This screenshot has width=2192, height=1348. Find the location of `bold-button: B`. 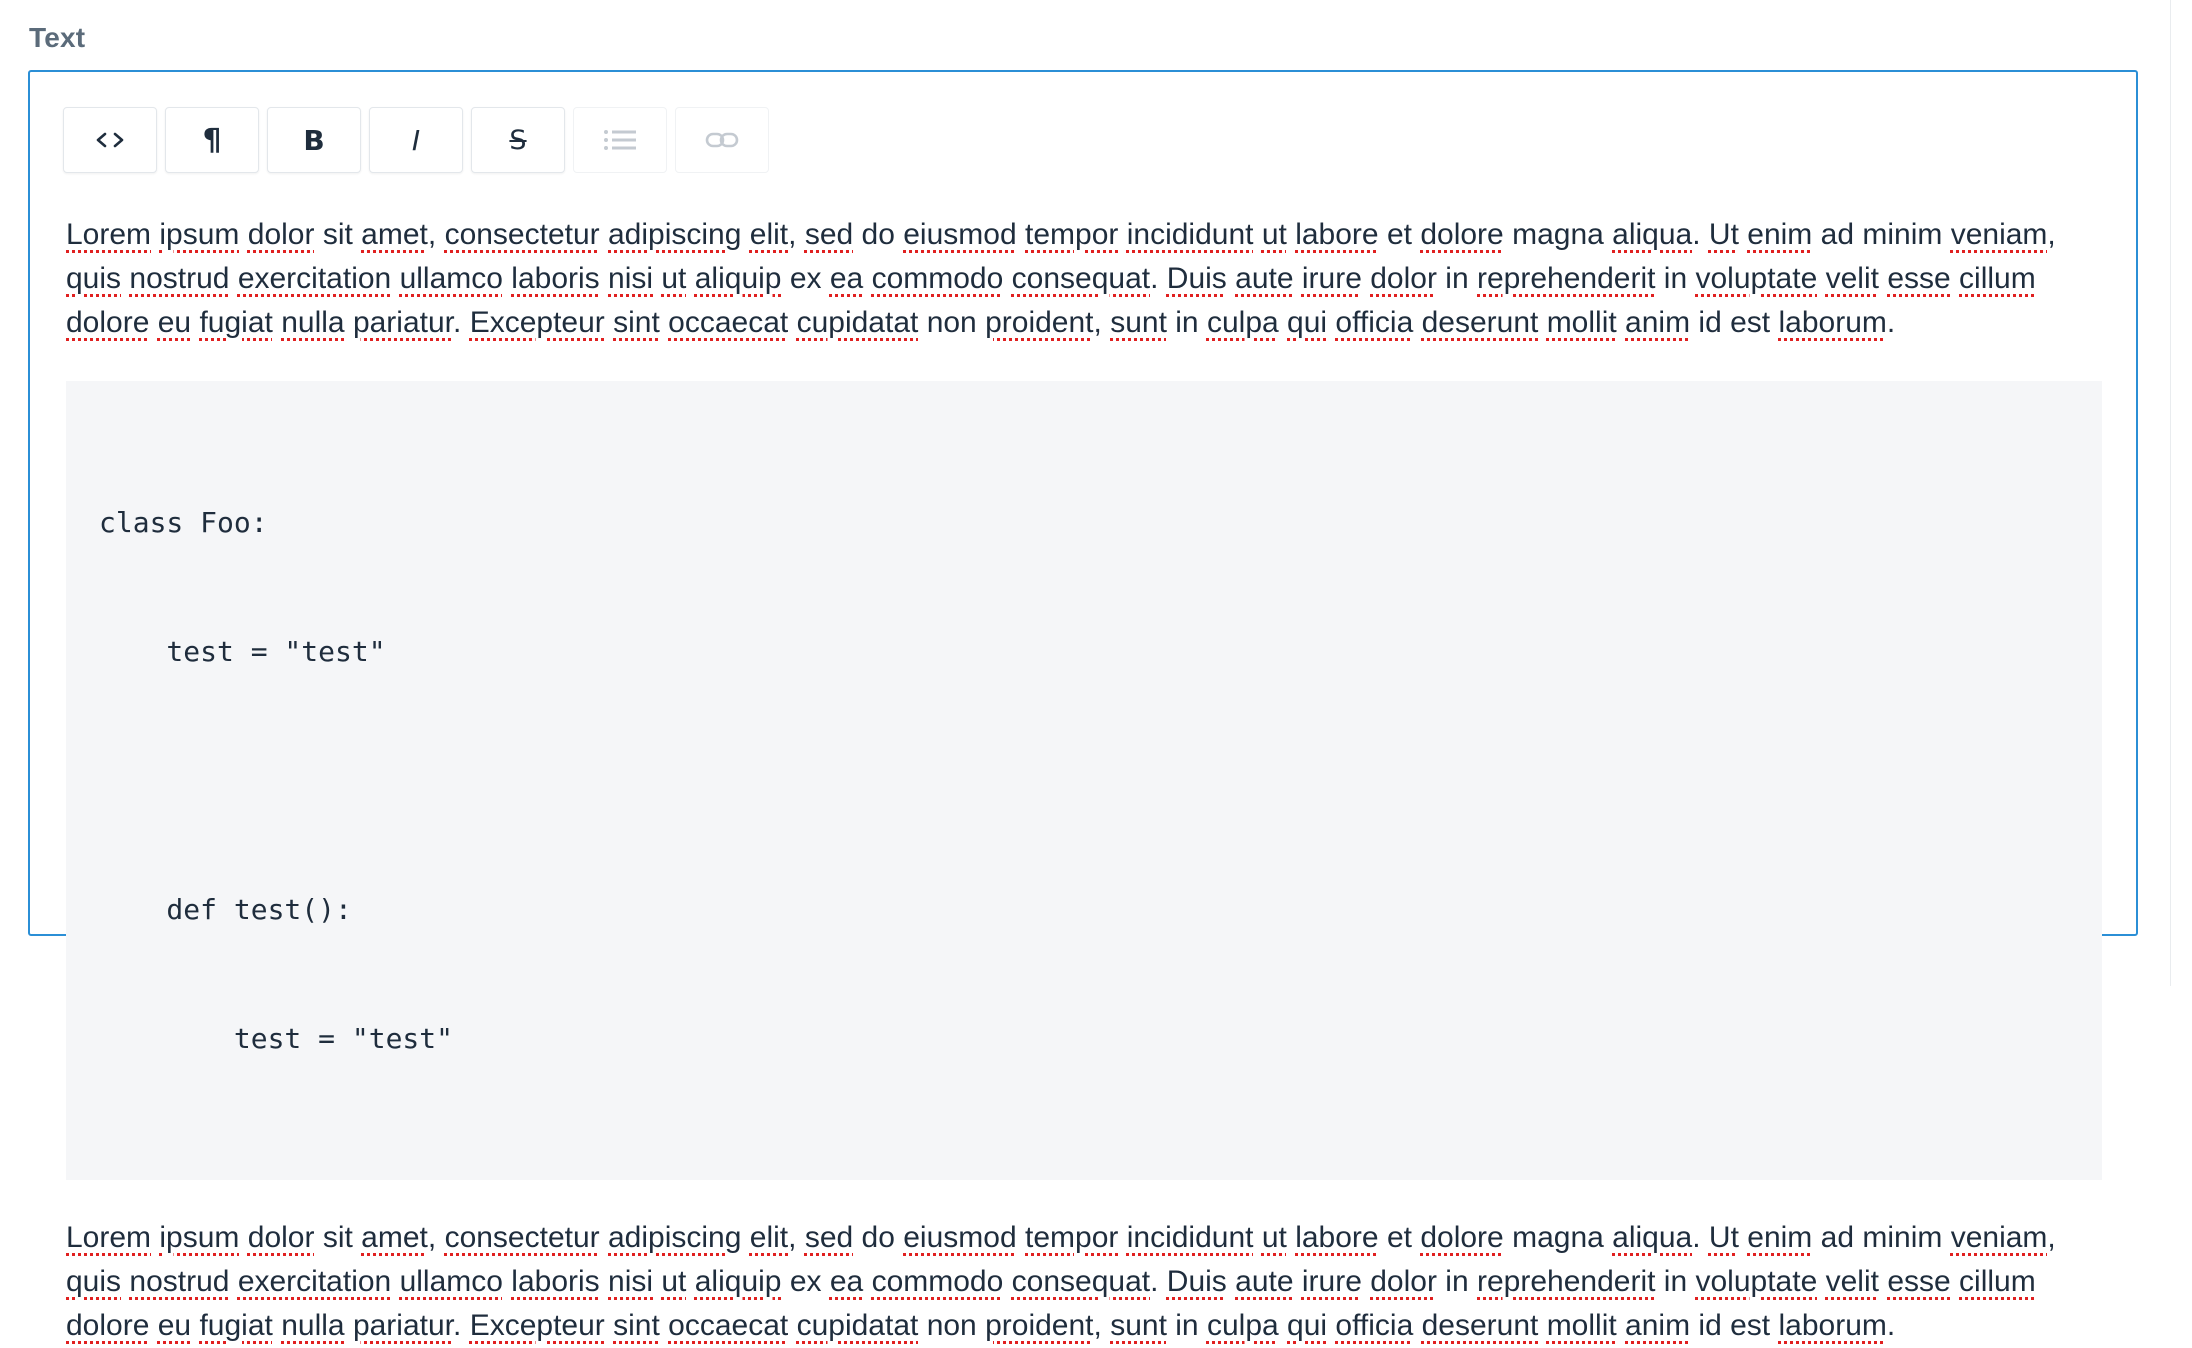

bold-button: B is located at coordinates (314, 140).